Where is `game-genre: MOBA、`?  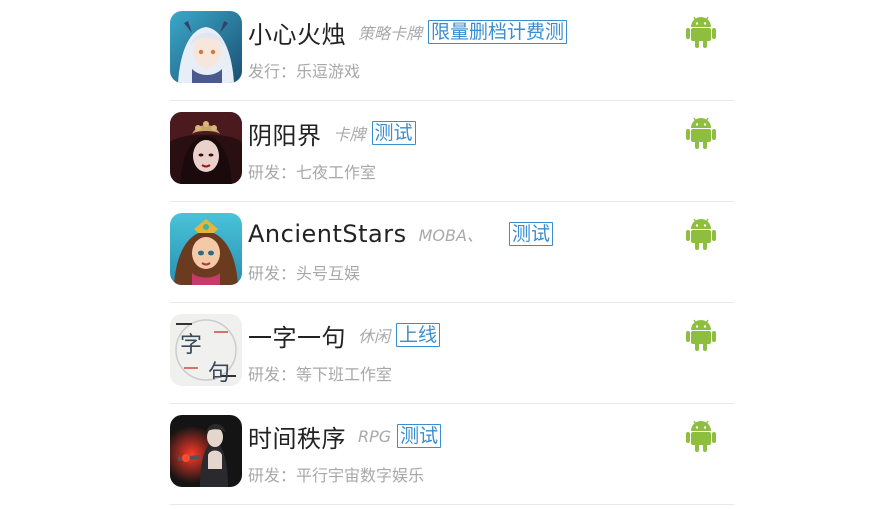 game-genre: MOBA、 is located at coordinates (450, 235).